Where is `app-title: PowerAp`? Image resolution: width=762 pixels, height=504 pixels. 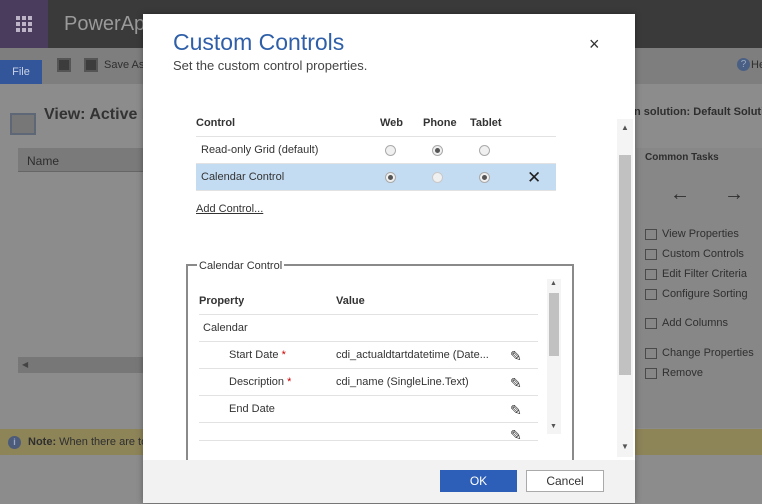
app-title: PowerAp is located at coordinates (105, 24).